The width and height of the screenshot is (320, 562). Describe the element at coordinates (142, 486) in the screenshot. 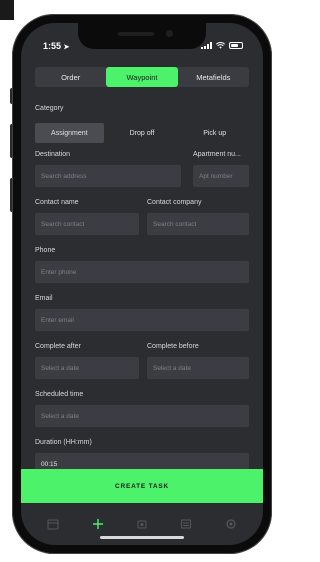

I see `create-task-button: CREATE TASK` at that location.